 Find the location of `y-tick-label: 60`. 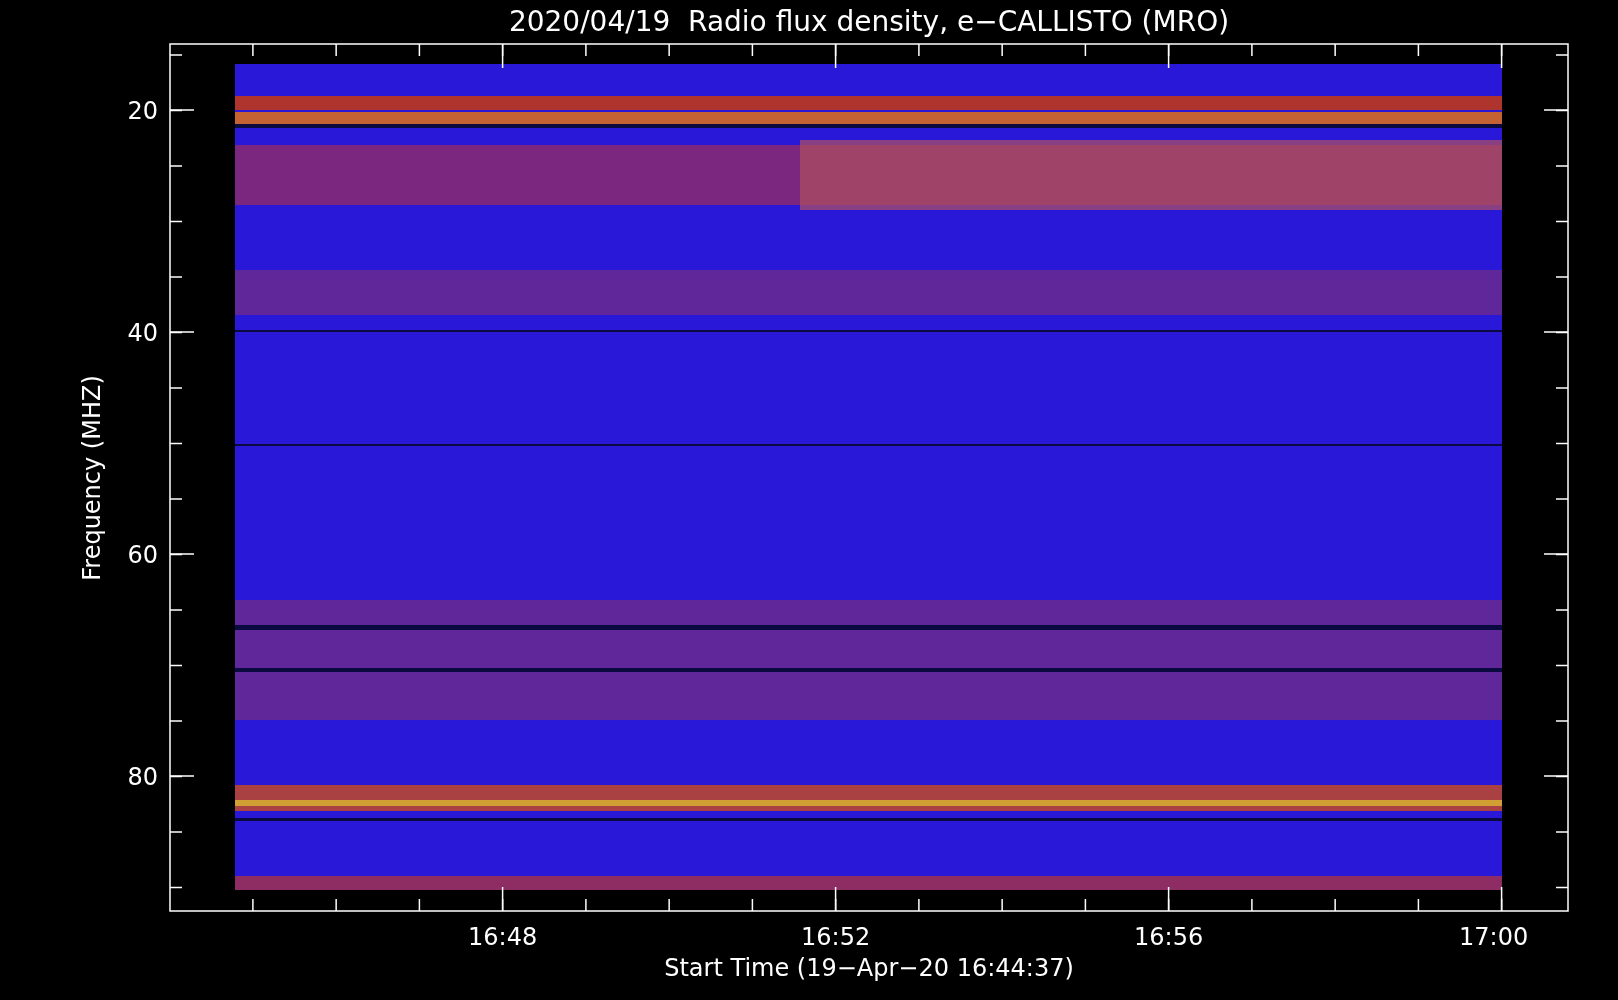

y-tick-label: 60 is located at coordinates (142, 555).